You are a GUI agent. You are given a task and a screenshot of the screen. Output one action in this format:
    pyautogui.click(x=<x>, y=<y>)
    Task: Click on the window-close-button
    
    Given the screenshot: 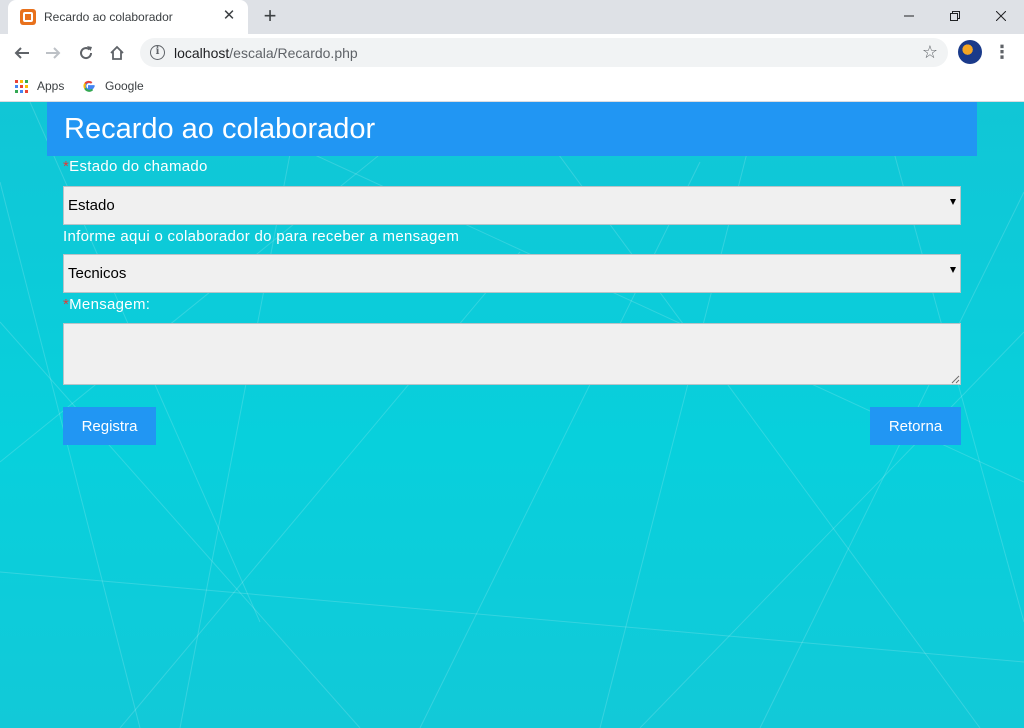 What is the action you would take?
    pyautogui.click(x=1001, y=16)
    